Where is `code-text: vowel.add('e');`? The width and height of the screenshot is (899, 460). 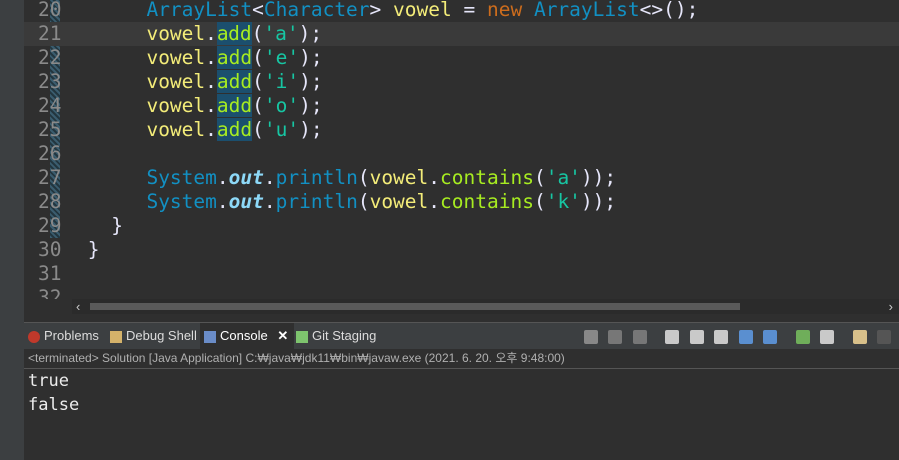
code-text: vowel.add('e'); is located at coordinates (199, 58).